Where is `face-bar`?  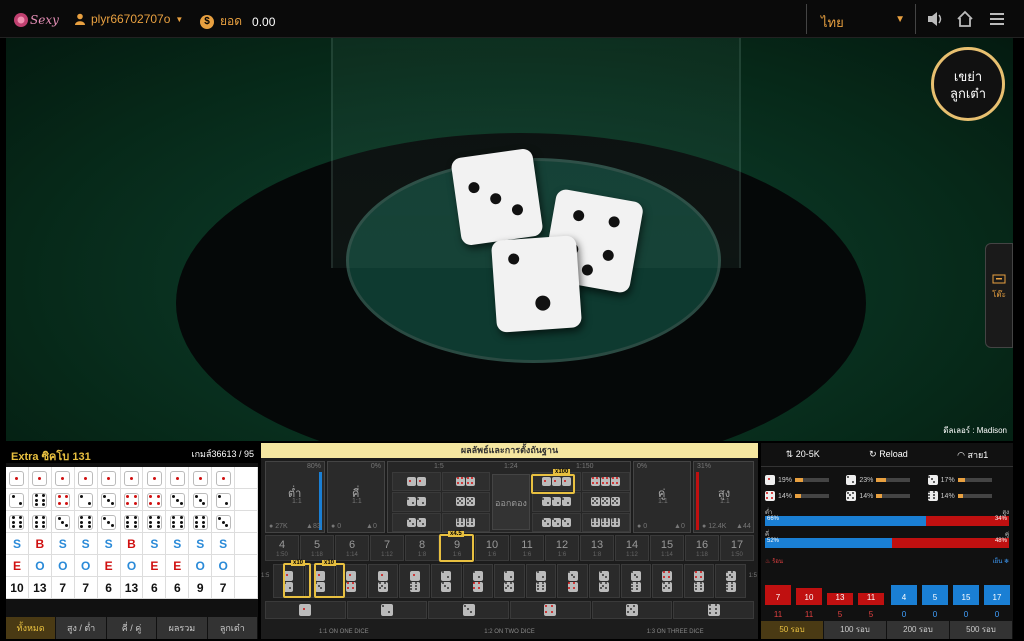
face-bar is located at coordinates (812, 480).